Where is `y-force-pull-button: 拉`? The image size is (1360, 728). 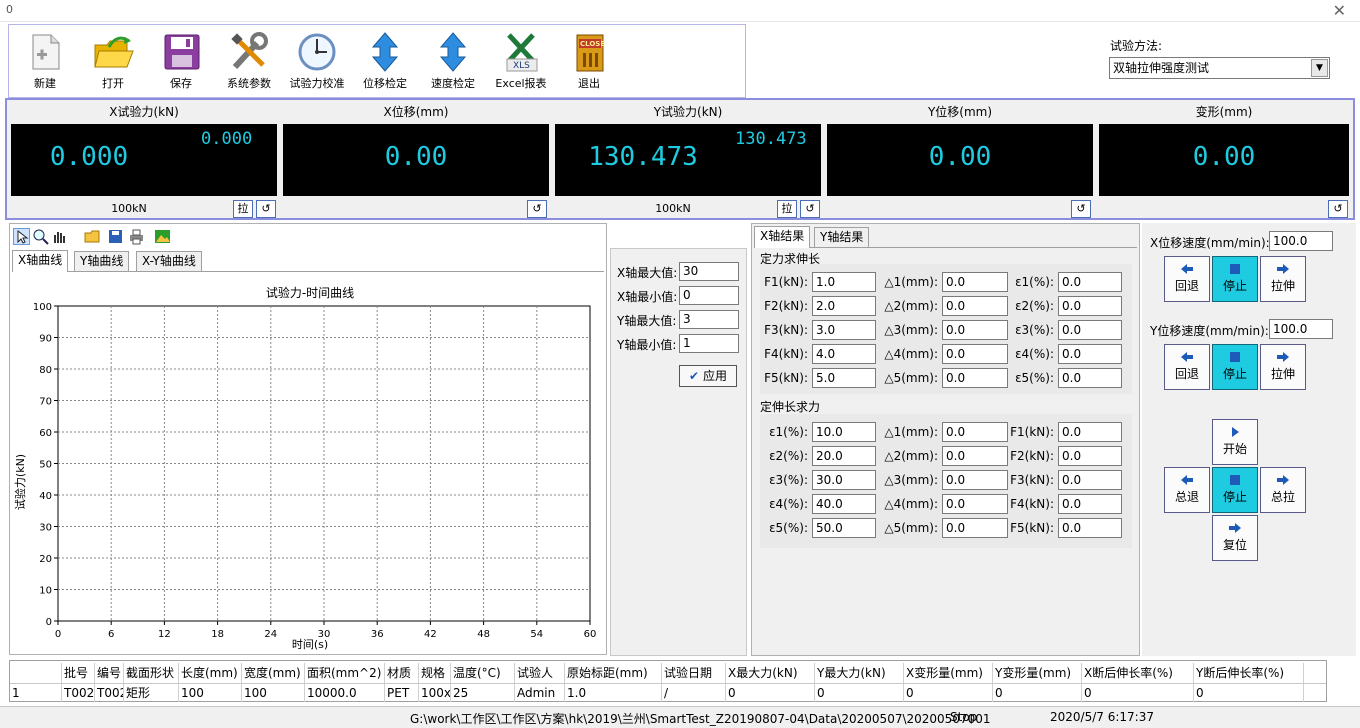 y-force-pull-button: 拉 is located at coordinates (787, 209).